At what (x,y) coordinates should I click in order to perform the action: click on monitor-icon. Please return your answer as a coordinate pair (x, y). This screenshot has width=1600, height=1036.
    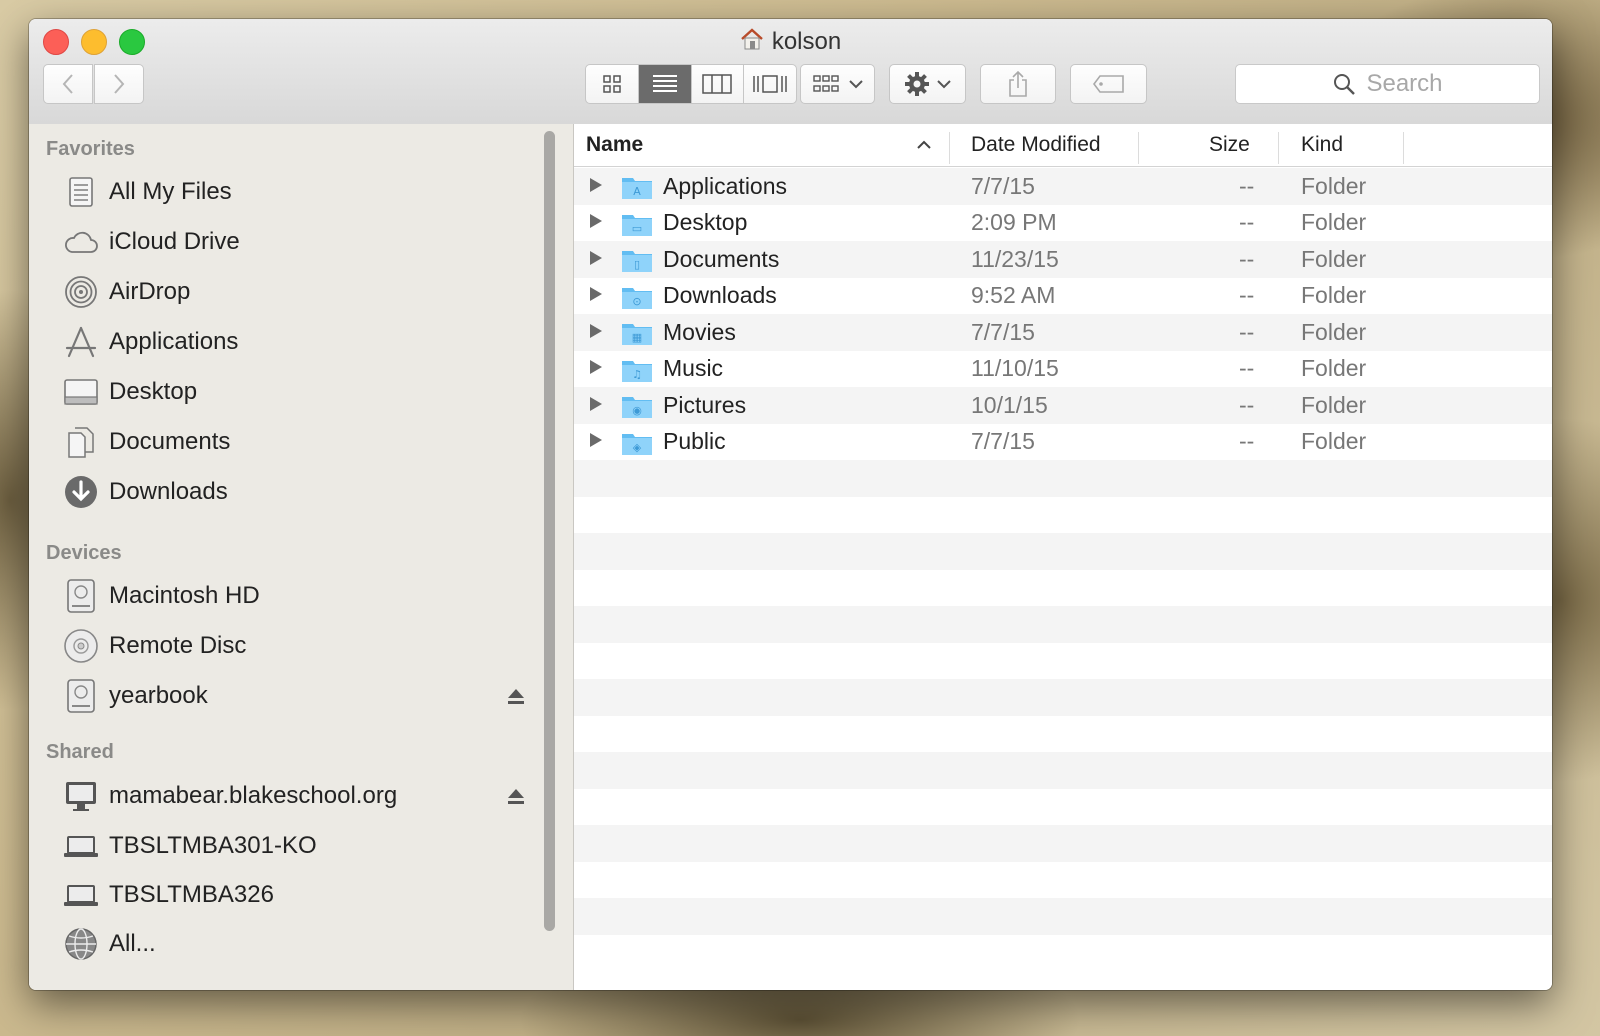
    Looking at the image, I should click on (81, 796).